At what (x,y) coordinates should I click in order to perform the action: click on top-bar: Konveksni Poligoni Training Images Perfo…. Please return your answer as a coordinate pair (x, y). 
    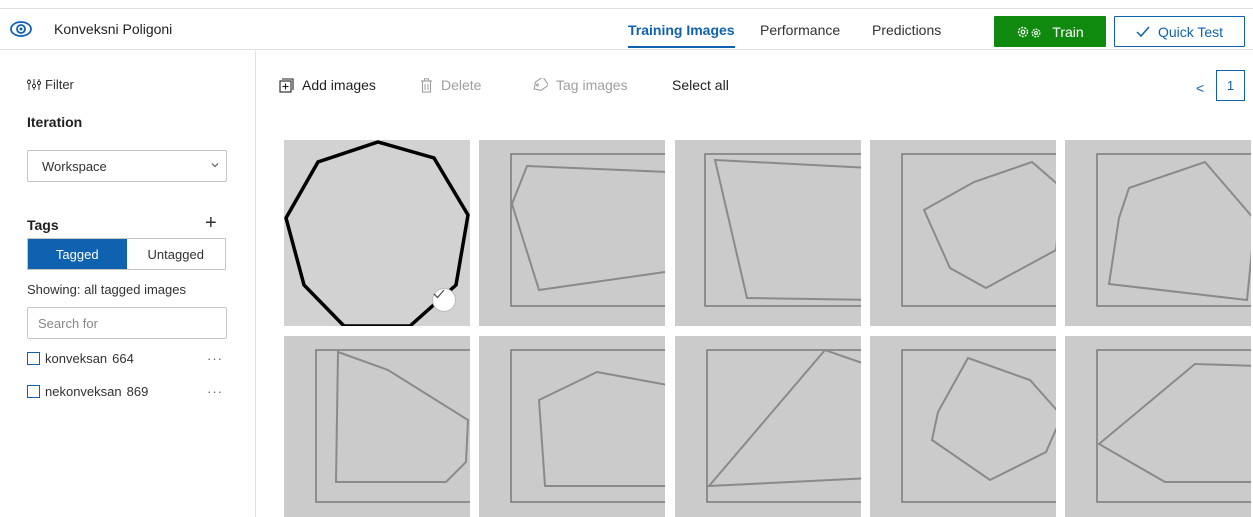
    Looking at the image, I should click on (626, 29).